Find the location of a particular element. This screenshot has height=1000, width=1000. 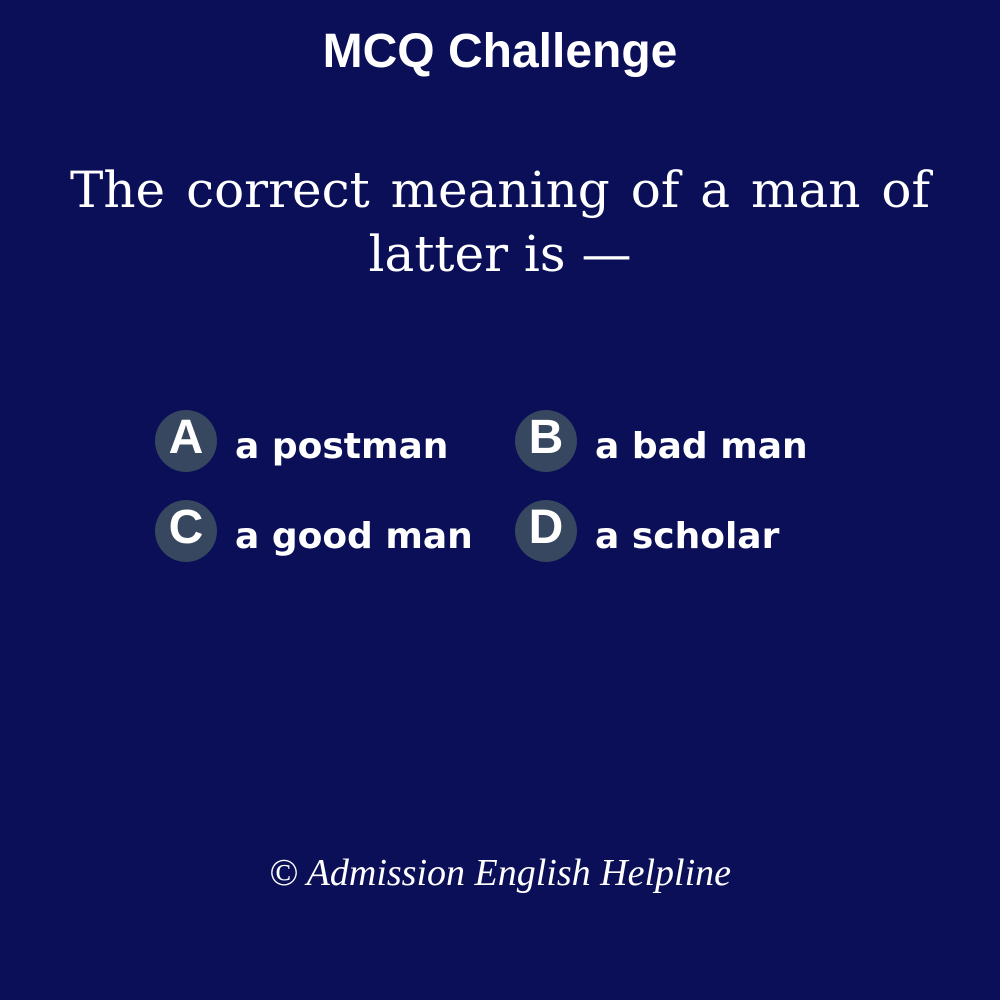

option-c-badge: C is located at coordinates (186, 531).